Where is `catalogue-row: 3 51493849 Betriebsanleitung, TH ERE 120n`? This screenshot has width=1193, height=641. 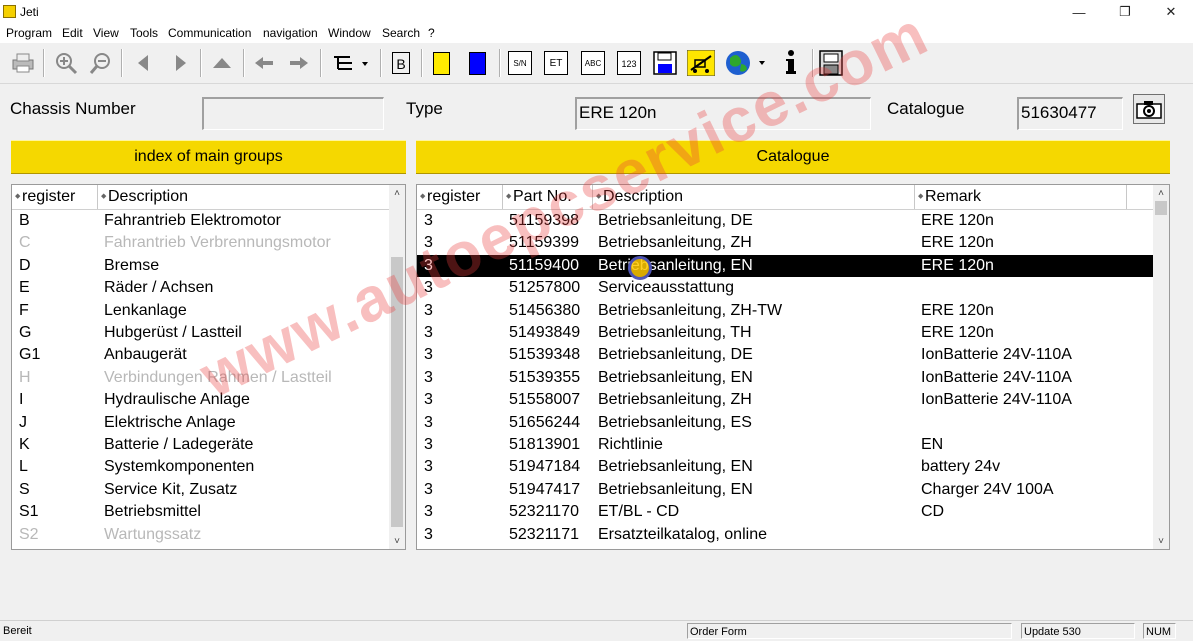 catalogue-row: 3 51493849 Betriebsanleitung, TH ERE 120n is located at coordinates (785, 333).